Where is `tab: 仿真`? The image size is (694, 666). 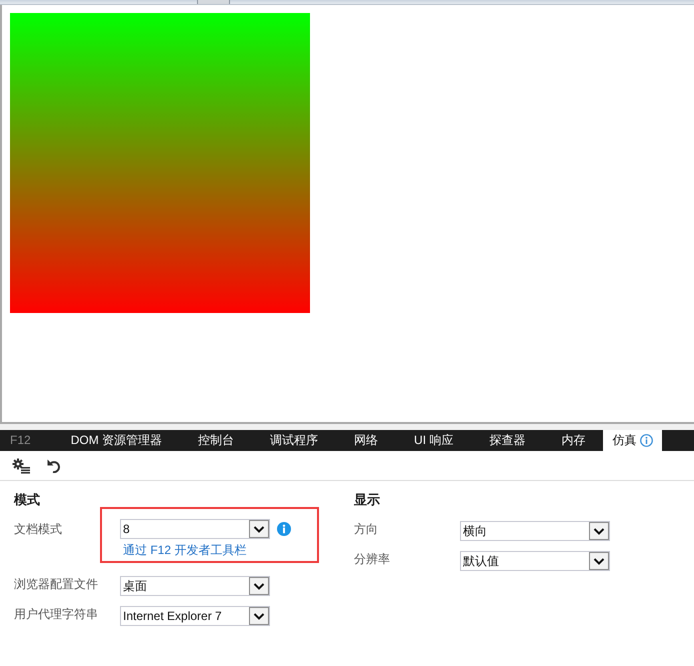 tab: 仿真 is located at coordinates (632, 440).